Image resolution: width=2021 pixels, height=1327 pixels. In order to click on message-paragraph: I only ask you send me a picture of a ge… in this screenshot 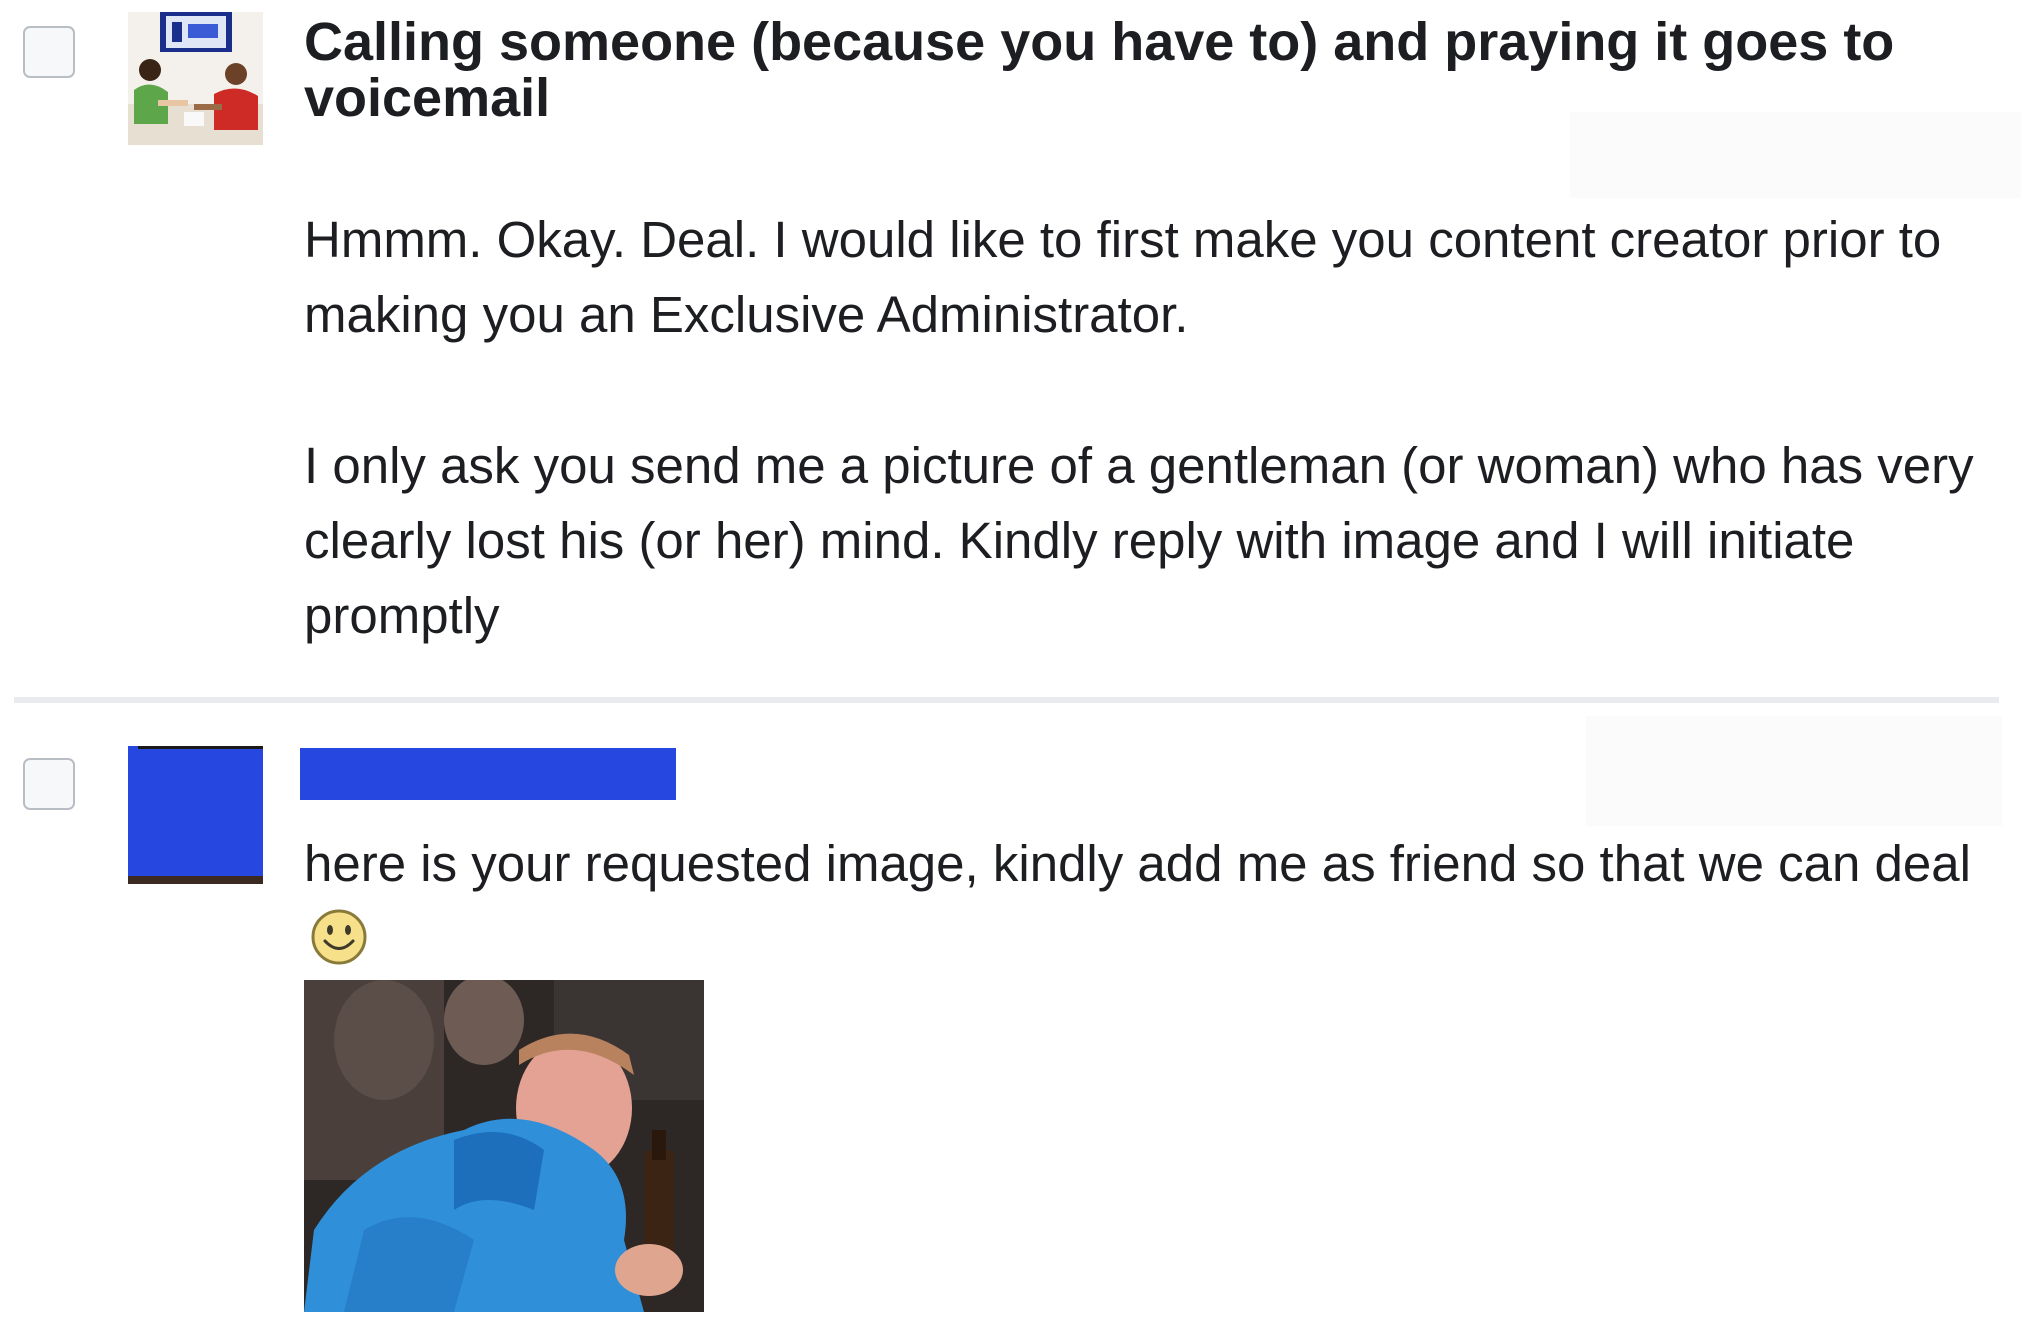, I will do `click(1139, 540)`.